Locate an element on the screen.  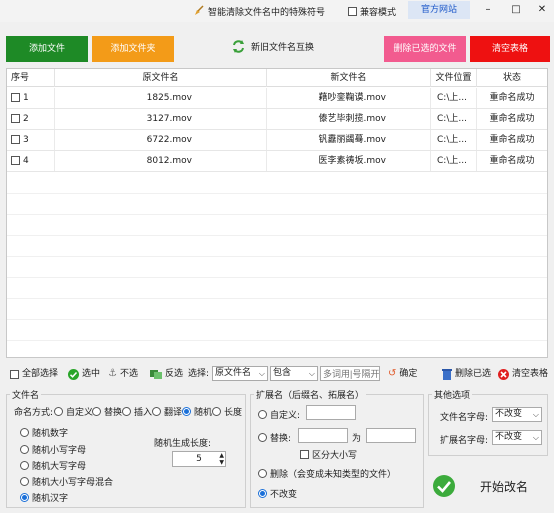
random-mixed-case-radio: 随机大小写字母混合 is located at coordinates (66, 481).